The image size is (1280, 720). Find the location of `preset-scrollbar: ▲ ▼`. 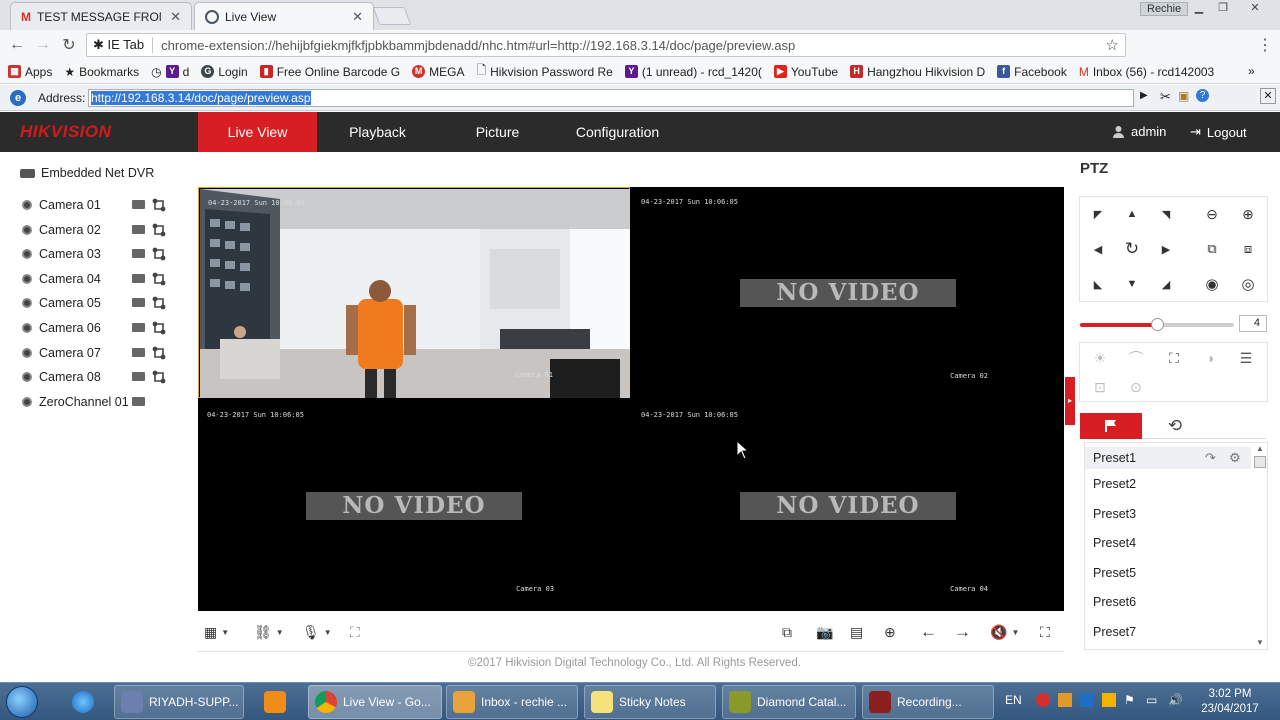

preset-scrollbar: ▲ ▼ is located at coordinates (1260, 546).